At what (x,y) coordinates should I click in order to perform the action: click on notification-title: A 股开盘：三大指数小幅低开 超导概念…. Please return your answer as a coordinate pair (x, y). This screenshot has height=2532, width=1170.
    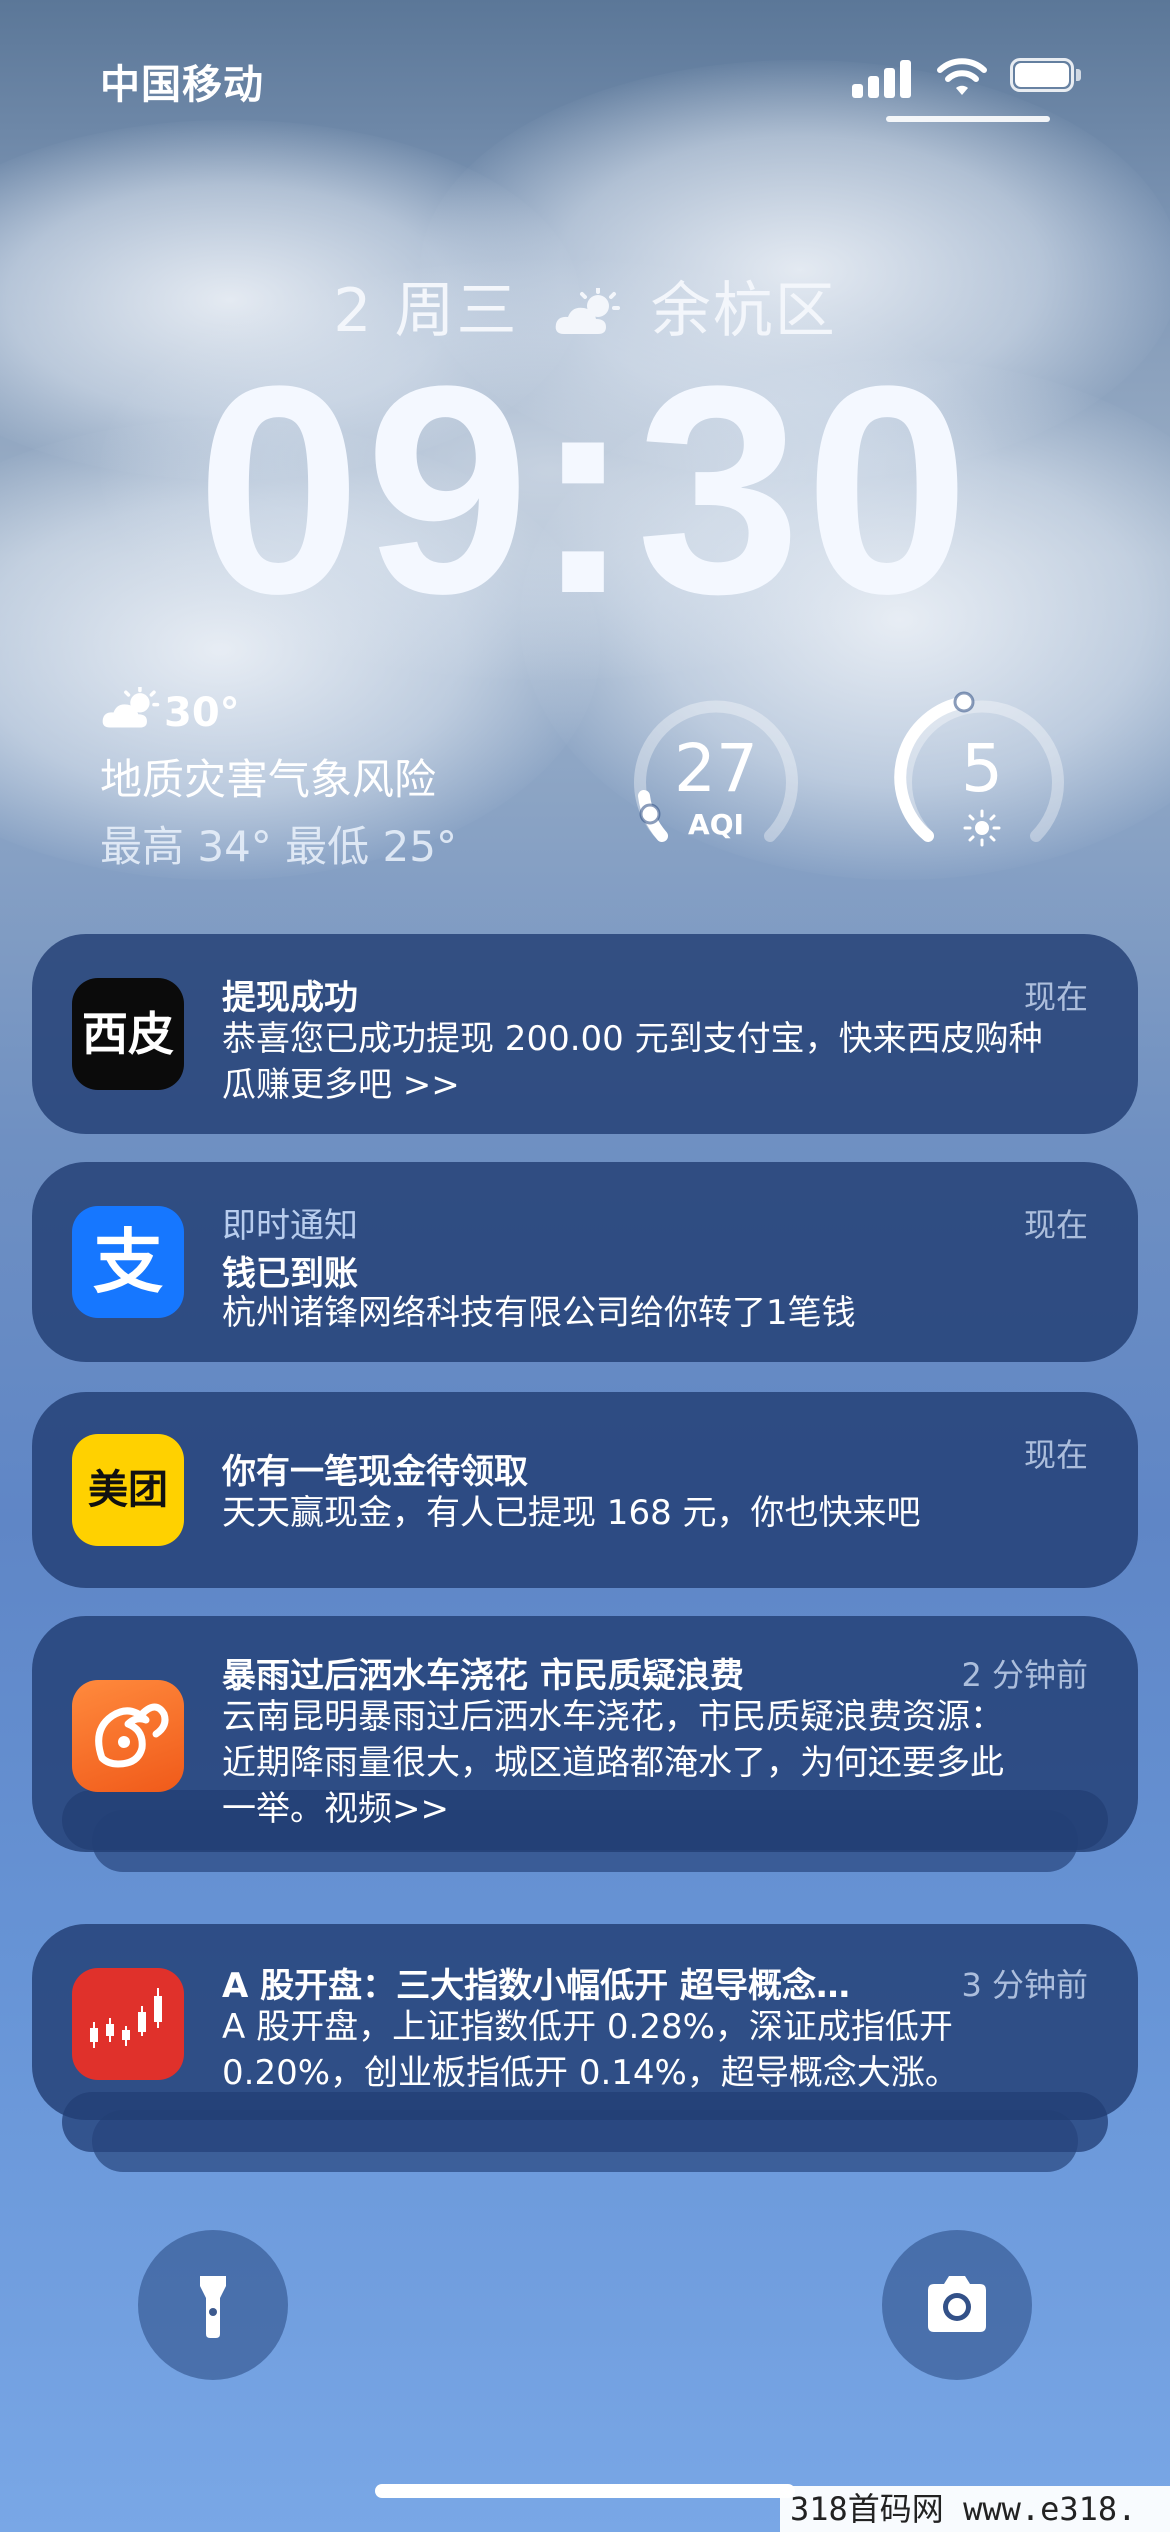
    Looking at the image, I should click on (536, 1986).